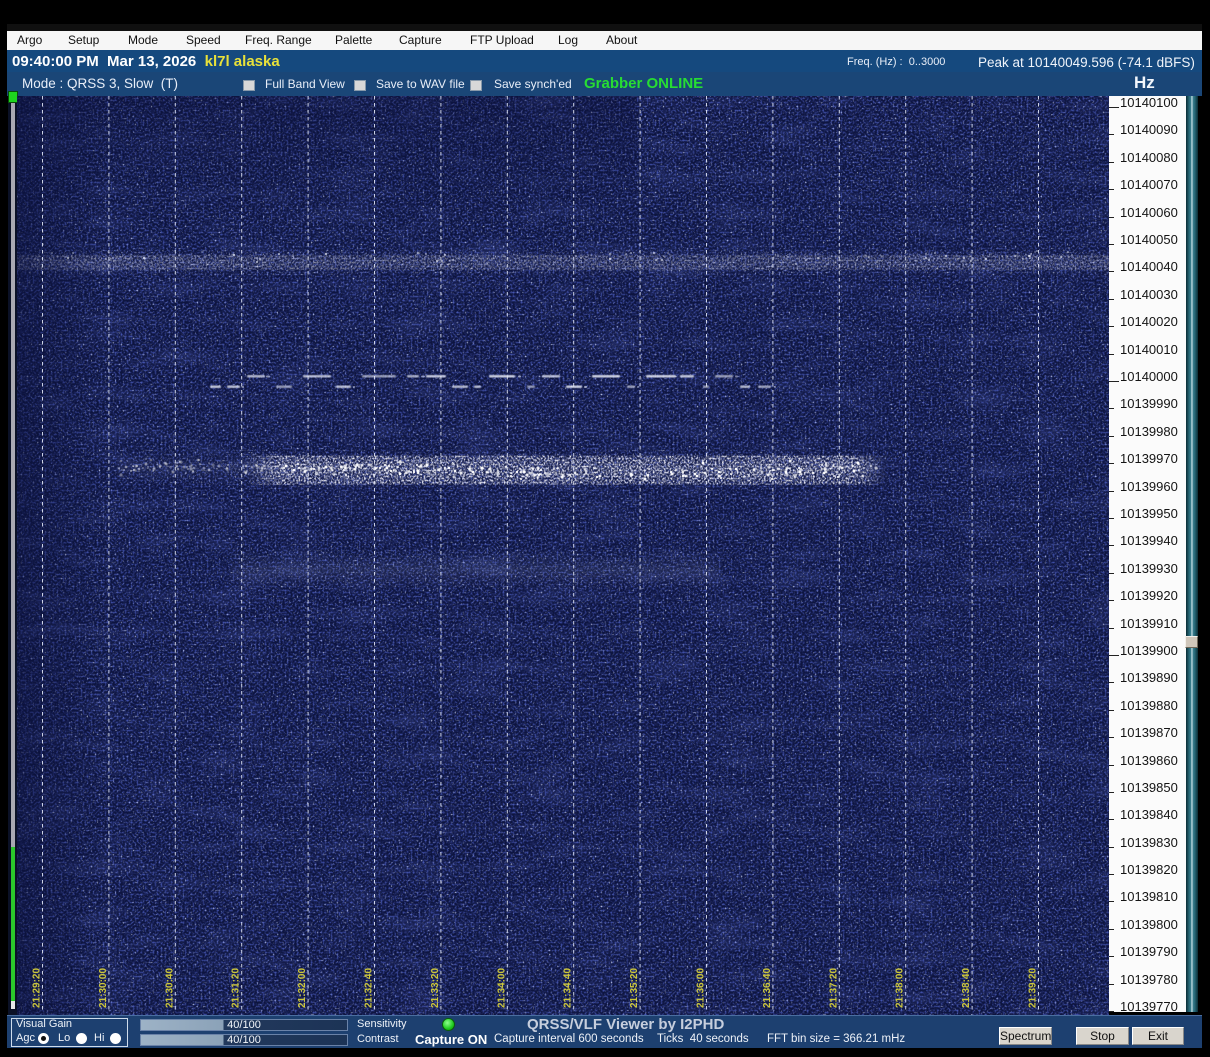 Image resolution: width=1210 pixels, height=1057 pixels. I want to click on svg-text: 21:36:00, so click(701, 988).